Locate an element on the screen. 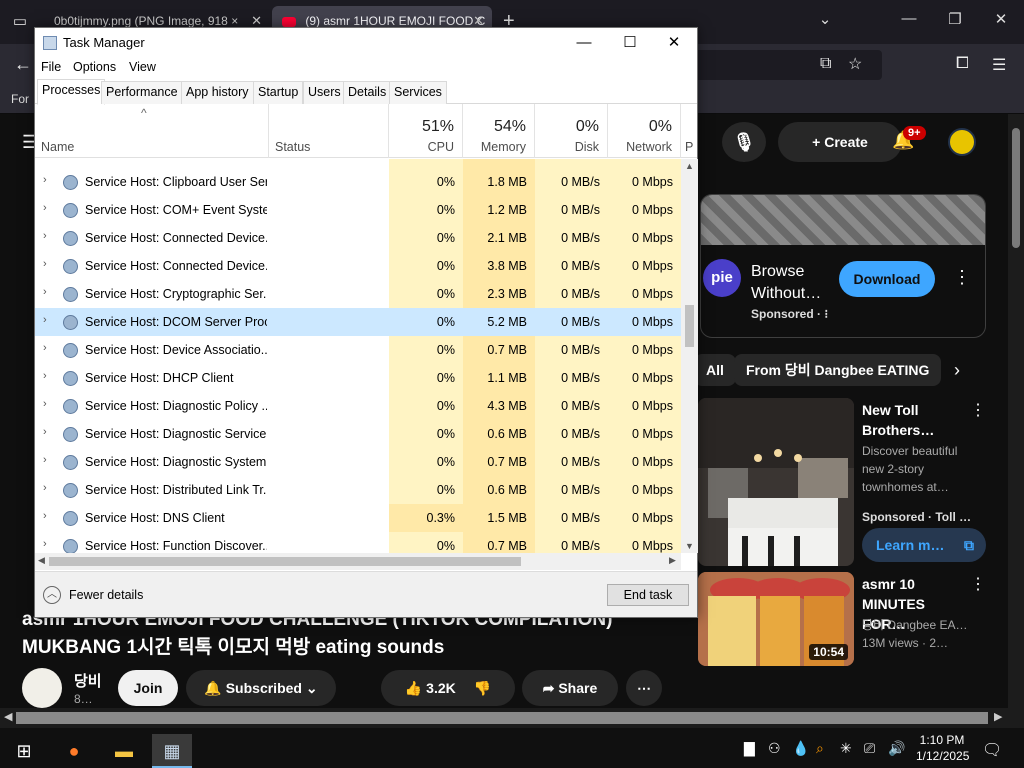 This screenshot has width=1024, height=768. tray-search-icon: ⌕ is located at coordinates (820, 748).